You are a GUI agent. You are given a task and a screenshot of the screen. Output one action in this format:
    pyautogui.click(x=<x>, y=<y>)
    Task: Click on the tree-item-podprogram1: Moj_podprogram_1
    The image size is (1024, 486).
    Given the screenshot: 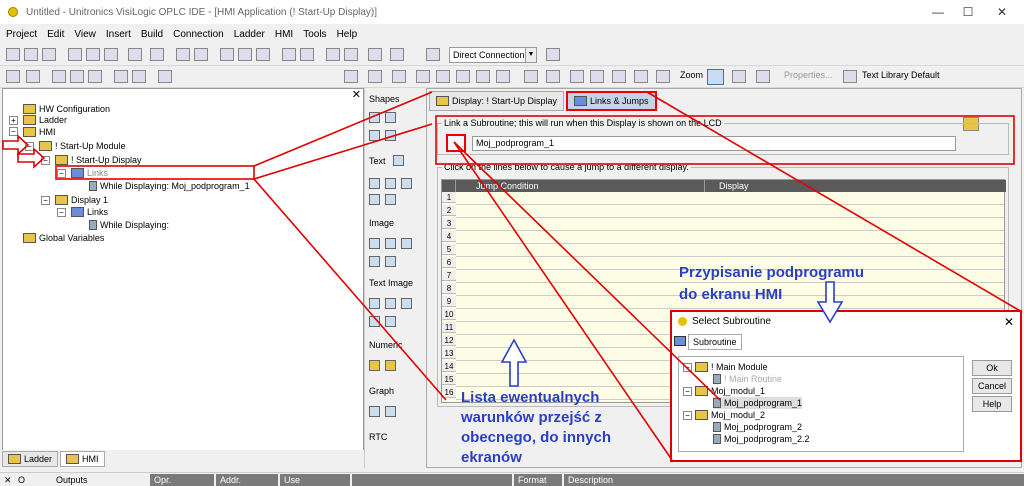 What is the action you would take?
    pyautogui.click(x=758, y=403)
    